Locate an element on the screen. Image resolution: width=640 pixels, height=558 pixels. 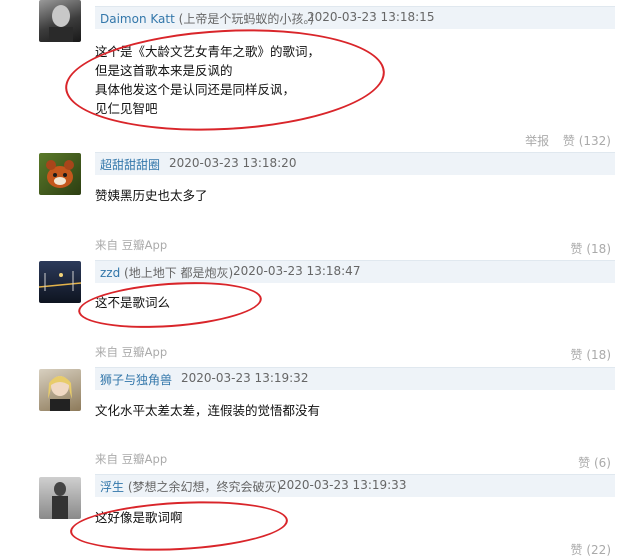
comment-body: 这不是歌词么 is located at coordinates (132, 302).